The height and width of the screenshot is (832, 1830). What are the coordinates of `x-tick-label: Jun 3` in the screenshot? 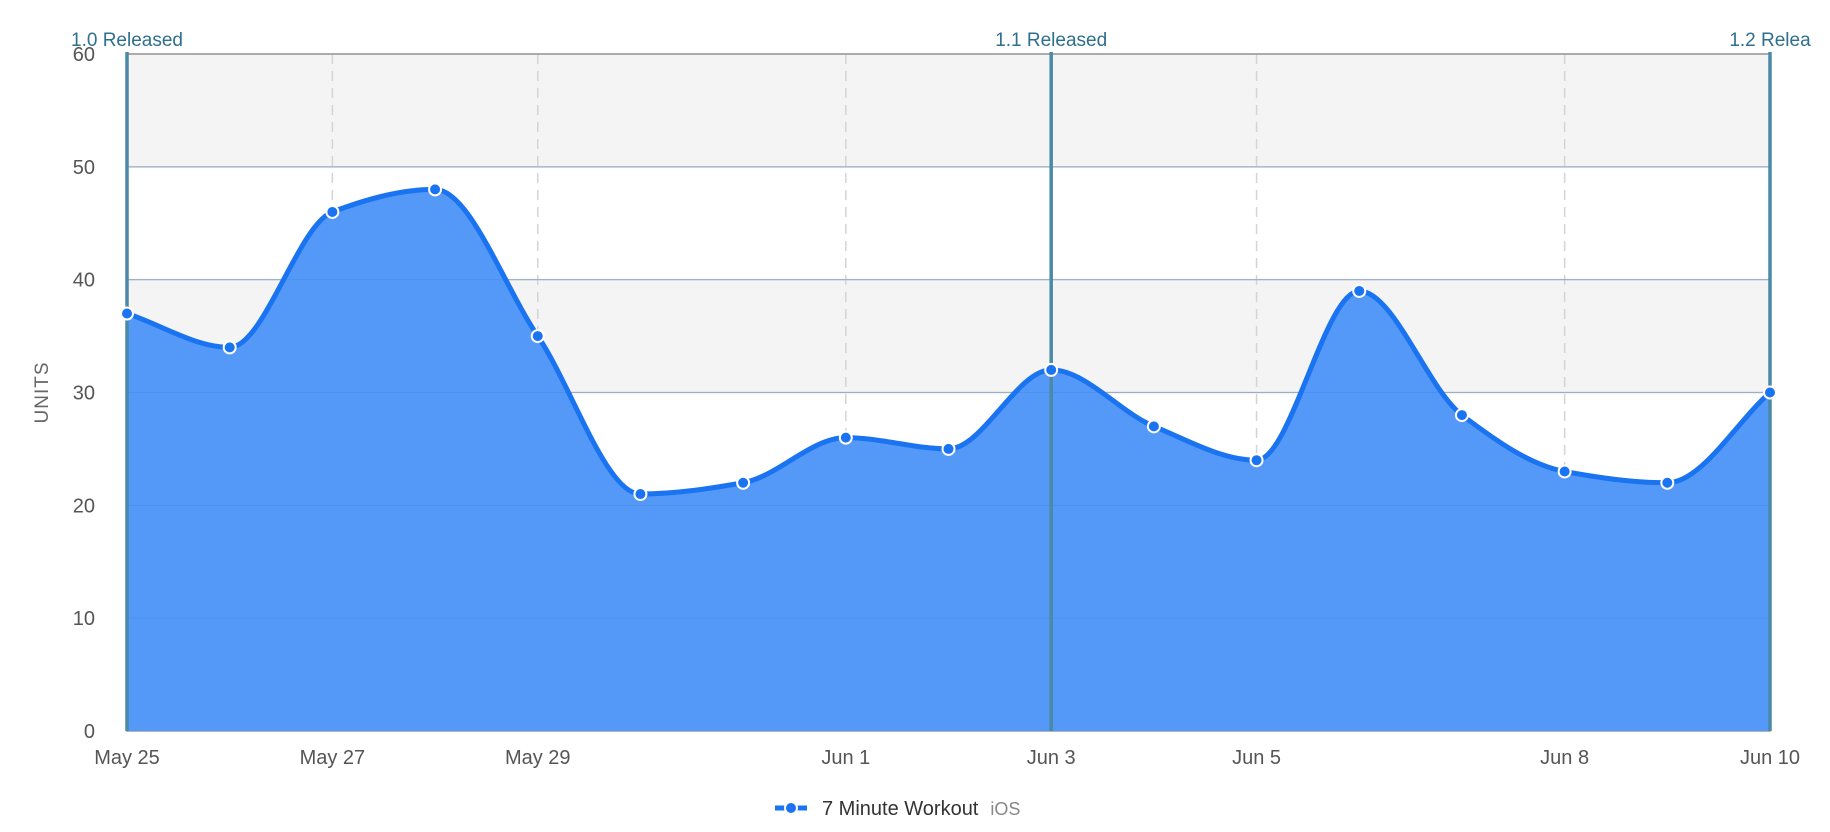 It's located at (1051, 758).